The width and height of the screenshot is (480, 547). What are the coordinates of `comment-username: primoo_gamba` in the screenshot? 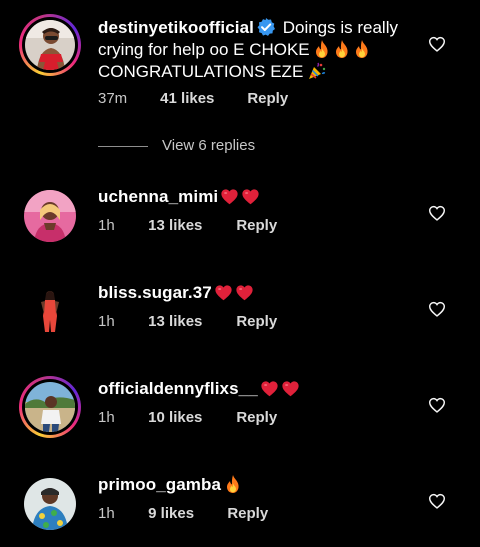 It's located at (159, 484).